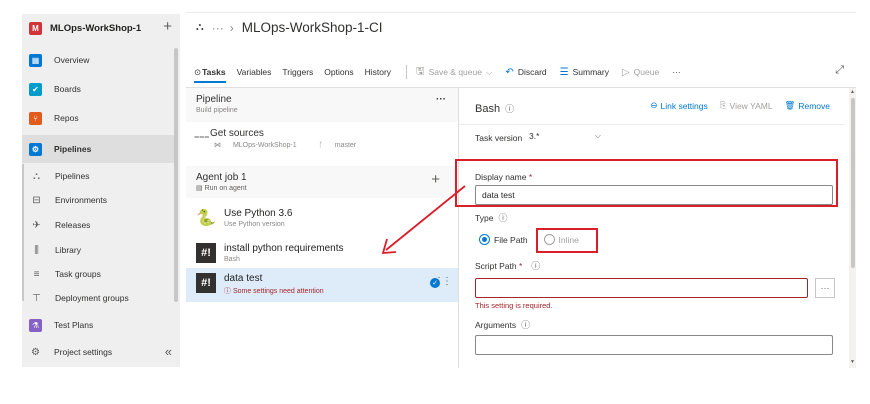 This screenshot has width=870, height=404. What do you see at coordinates (278, 291) in the screenshot?
I see `task-warning: Some settings need attention` at bounding box center [278, 291].